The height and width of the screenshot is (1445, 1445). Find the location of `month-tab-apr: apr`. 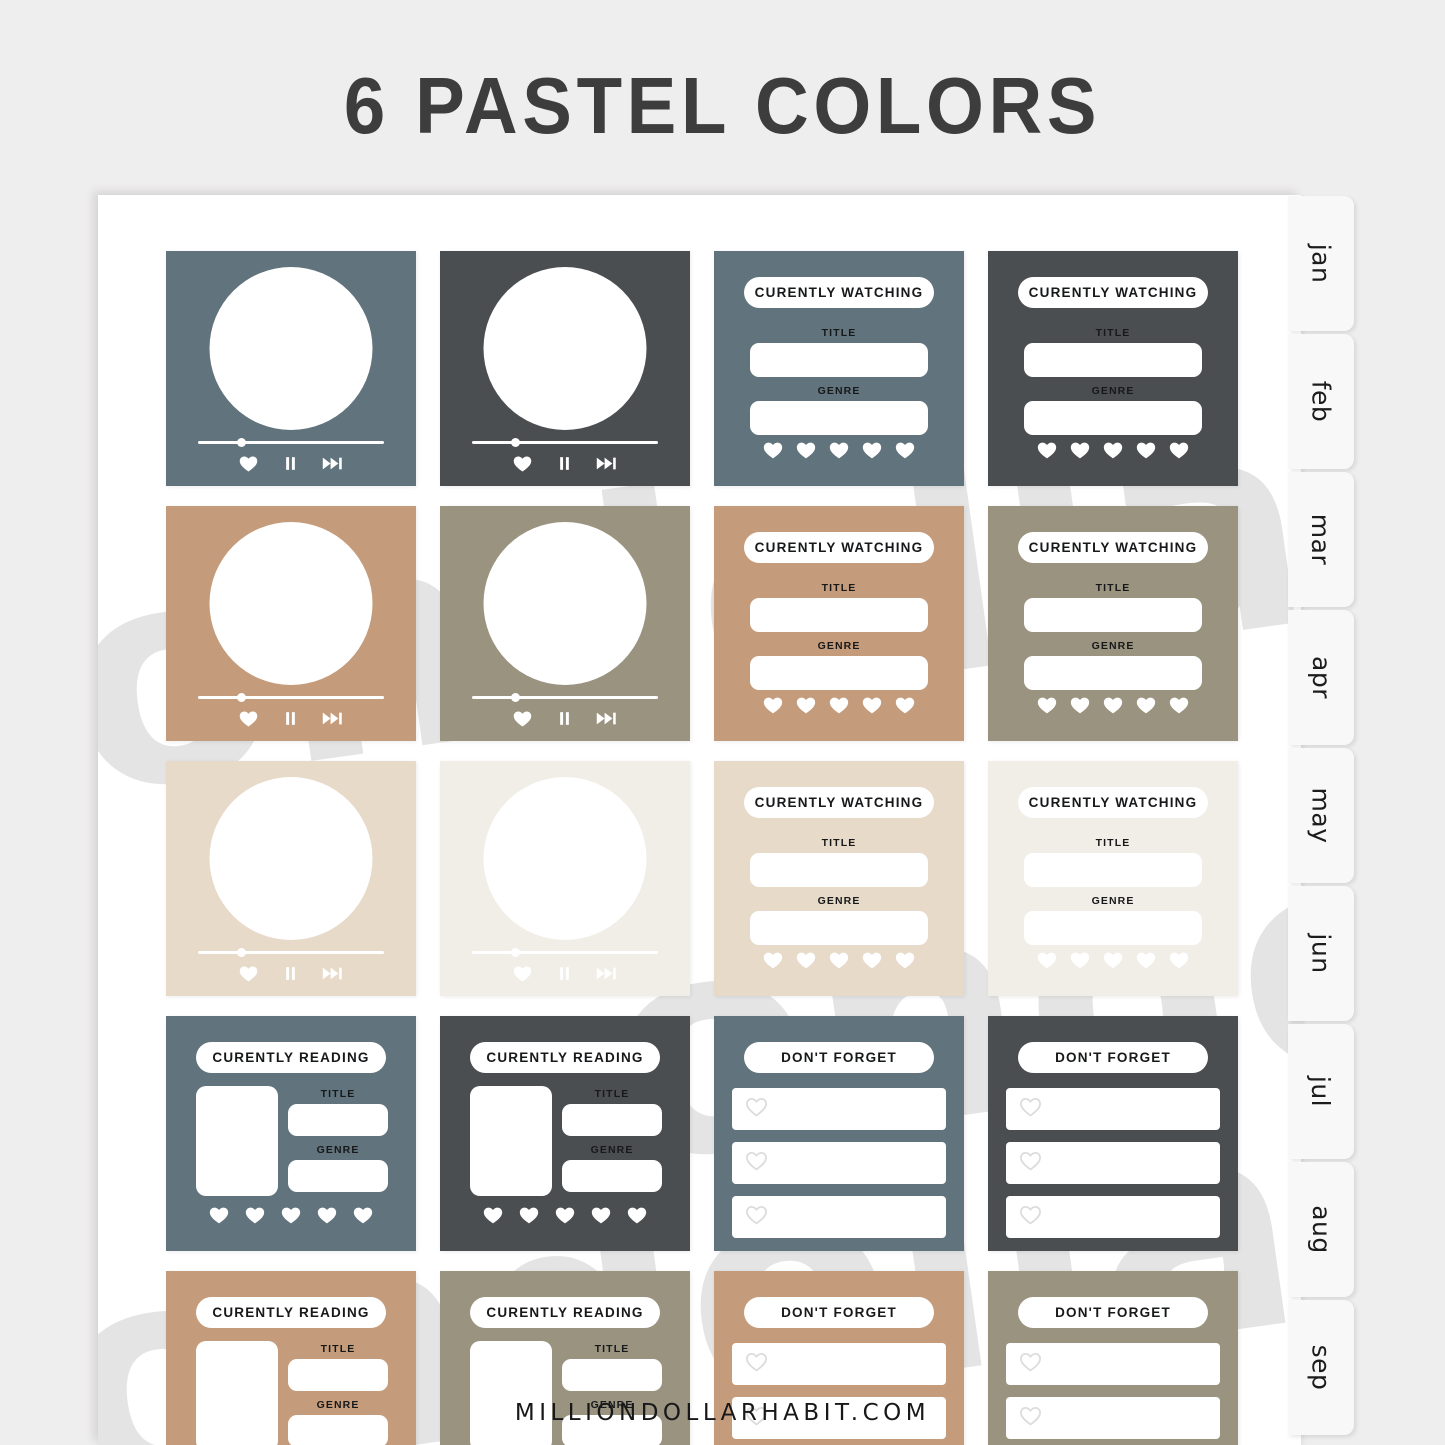

month-tab-apr: apr is located at coordinates (1321, 677).